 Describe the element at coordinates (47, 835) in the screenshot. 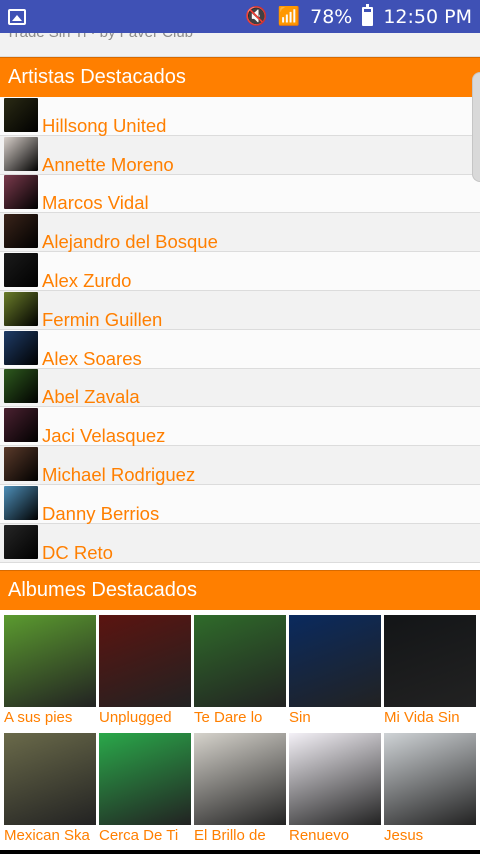

I see `album-title: Mexican Ska` at that location.